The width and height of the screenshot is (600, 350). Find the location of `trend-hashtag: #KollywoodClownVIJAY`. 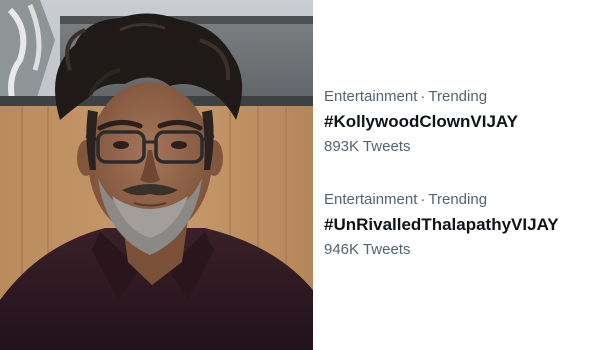

trend-hashtag: #KollywoodClownVIJAY is located at coordinates (460, 122).